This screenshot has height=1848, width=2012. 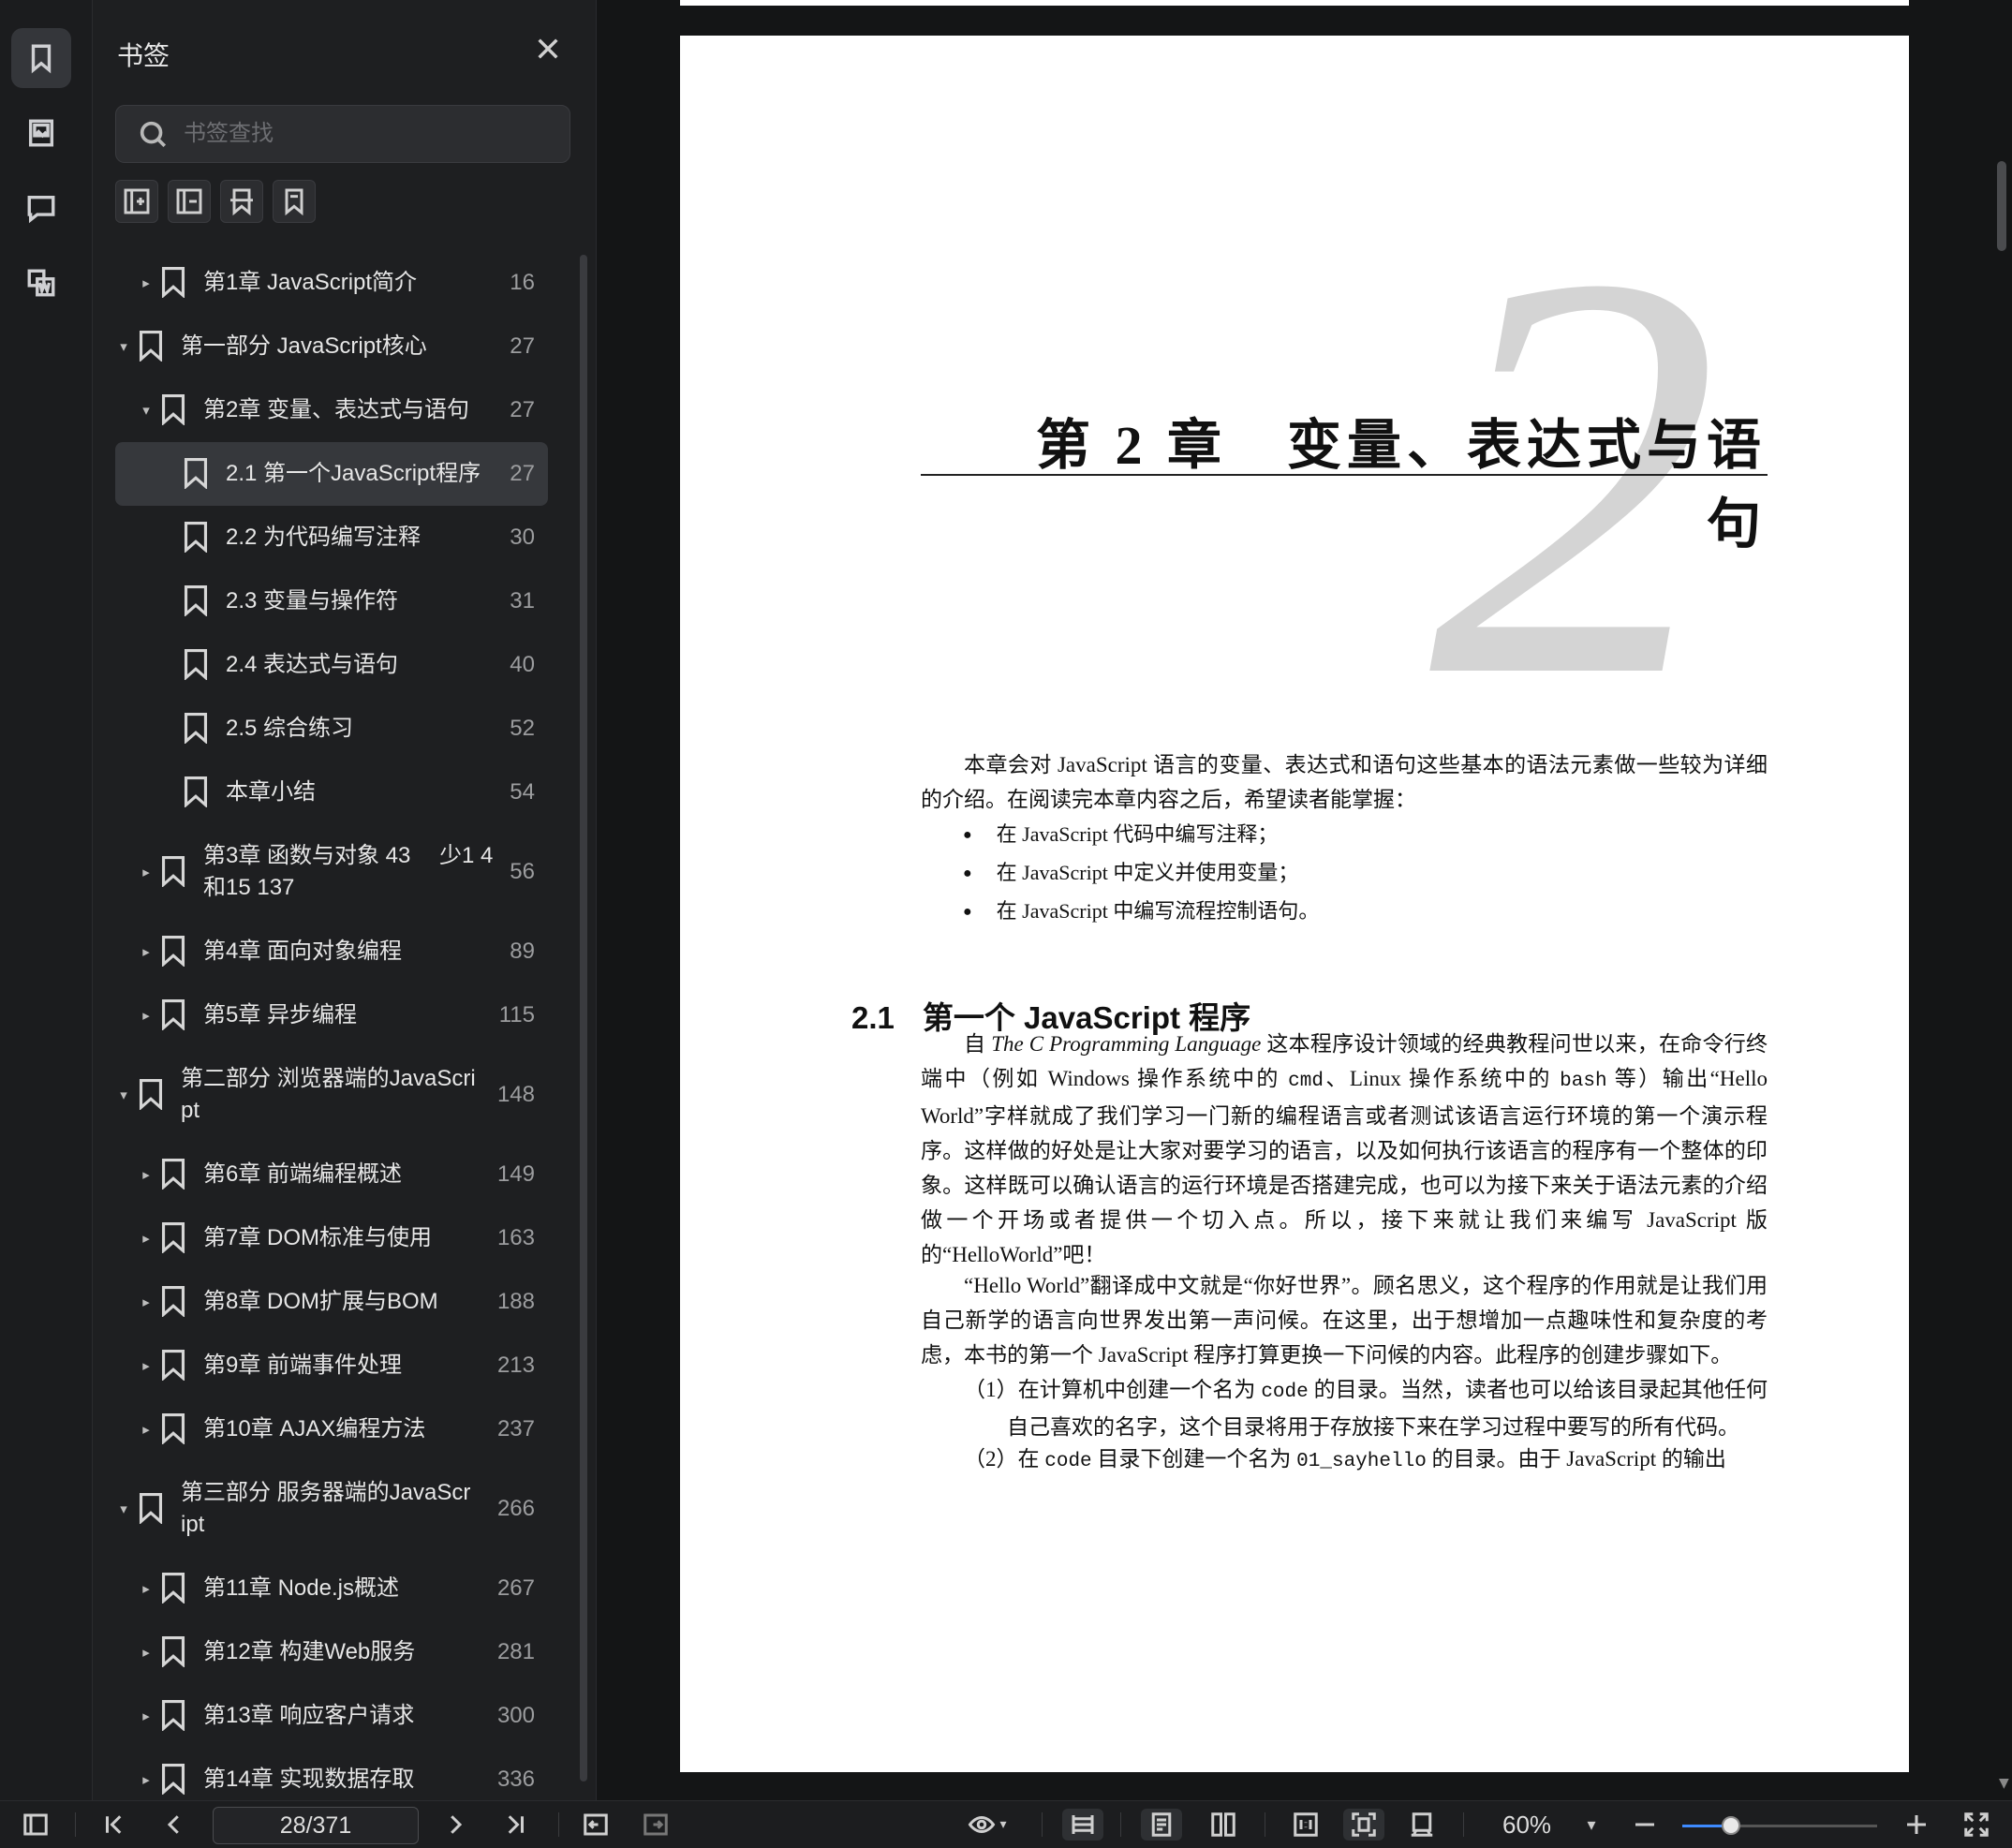 I want to click on bookmark-page-number: 237, so click(x=515, y=1428).